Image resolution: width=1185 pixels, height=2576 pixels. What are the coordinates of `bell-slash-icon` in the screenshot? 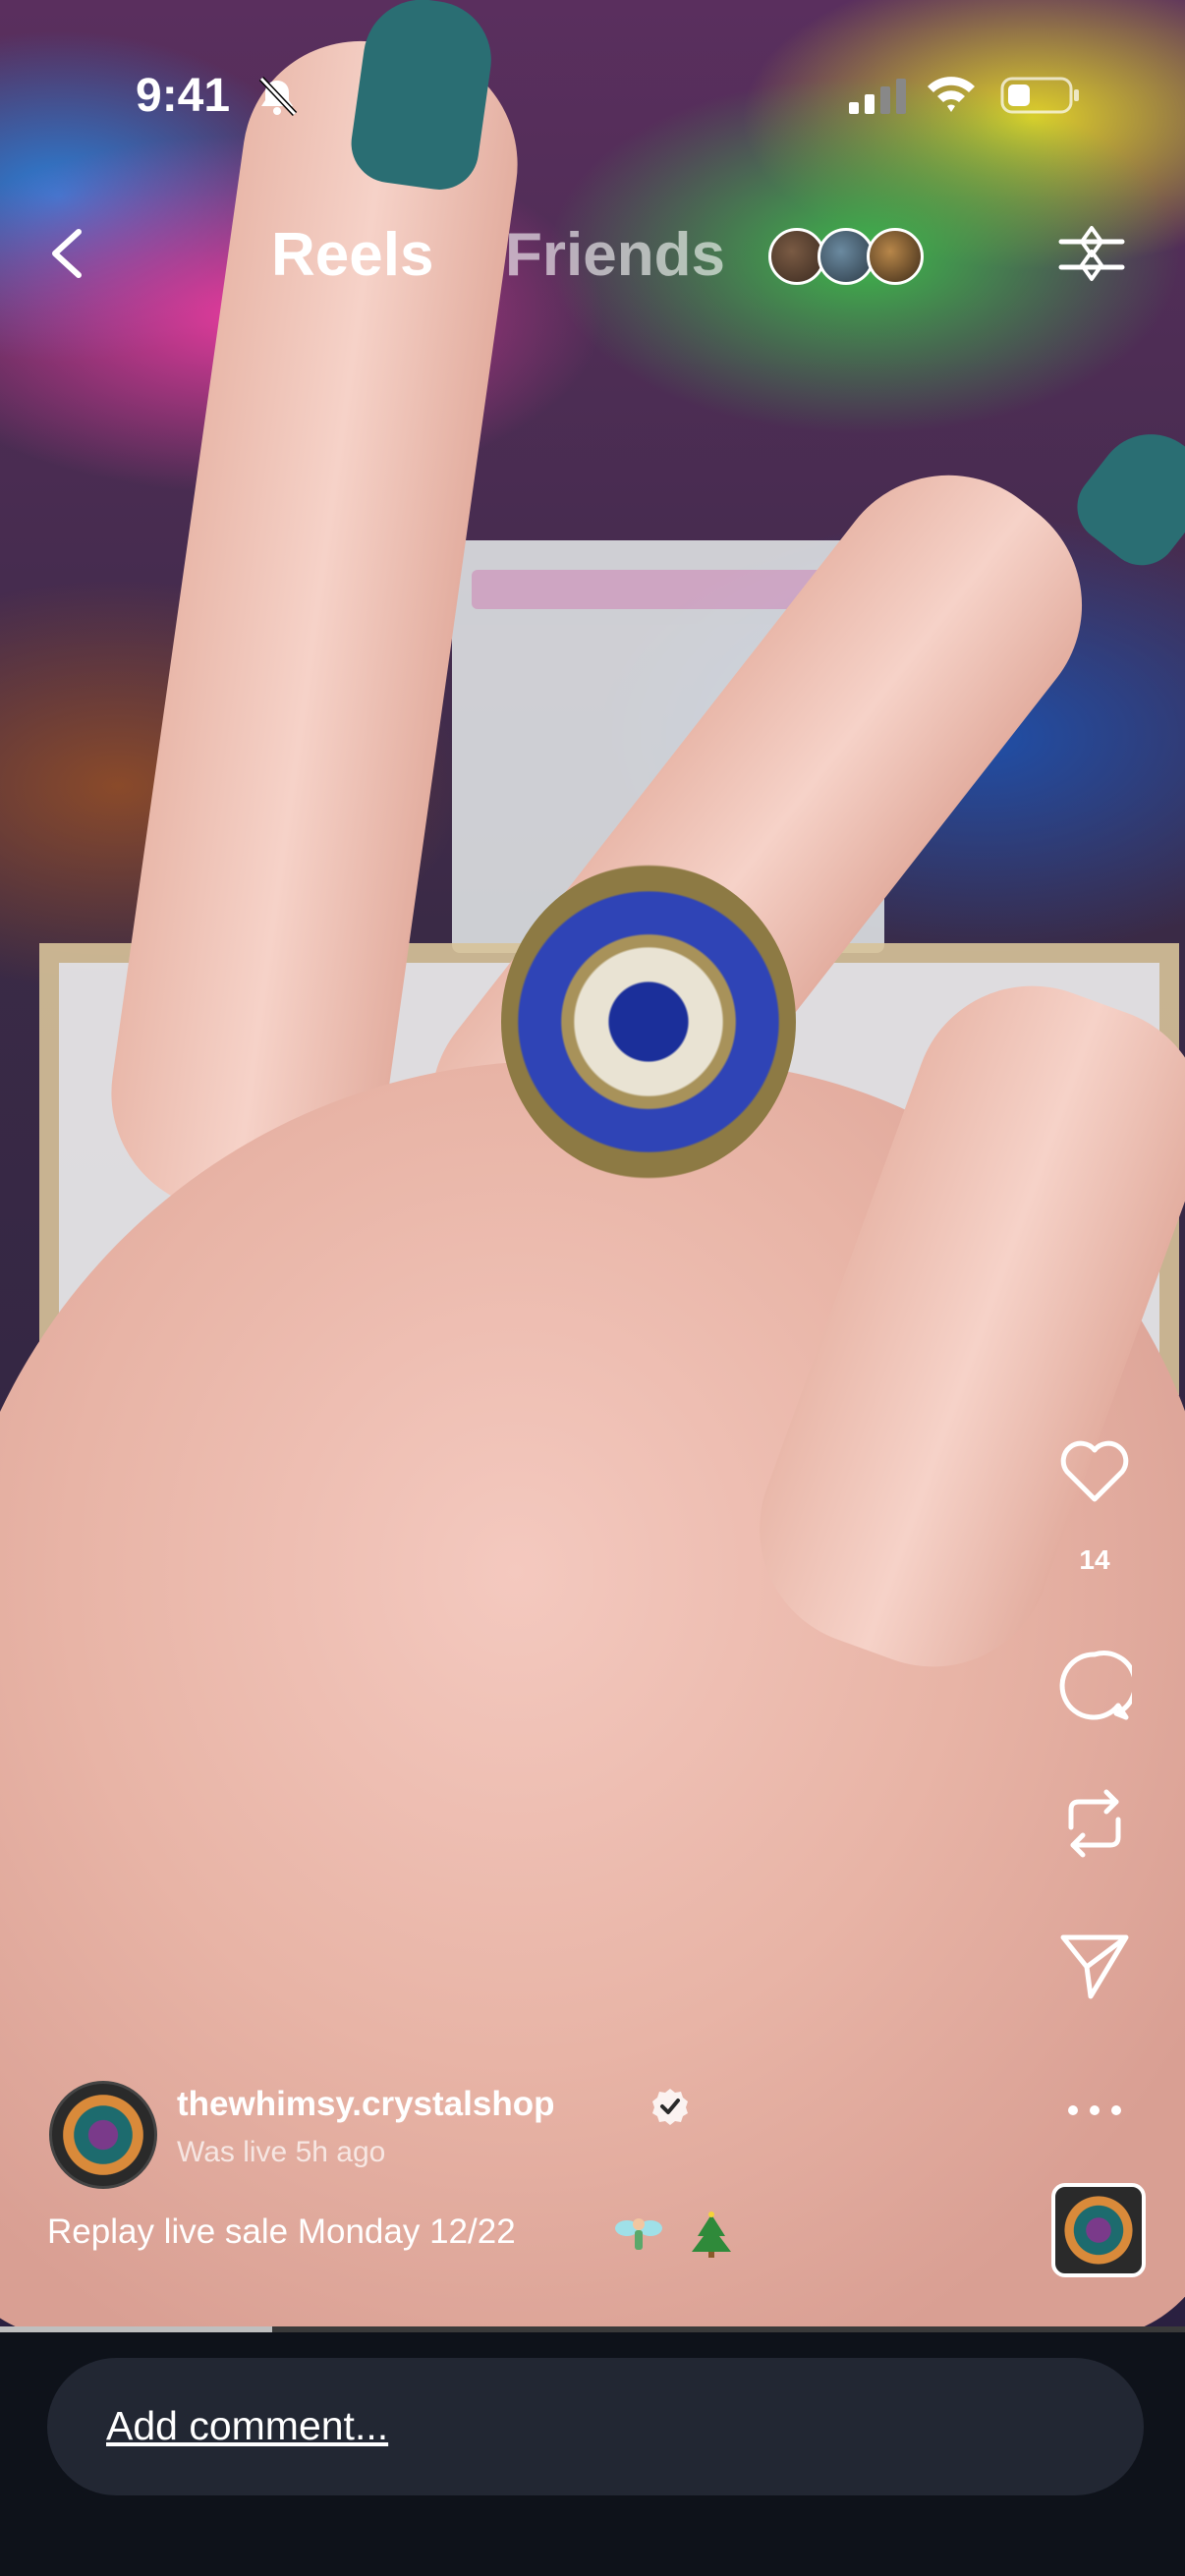 It's located at (278, 96).